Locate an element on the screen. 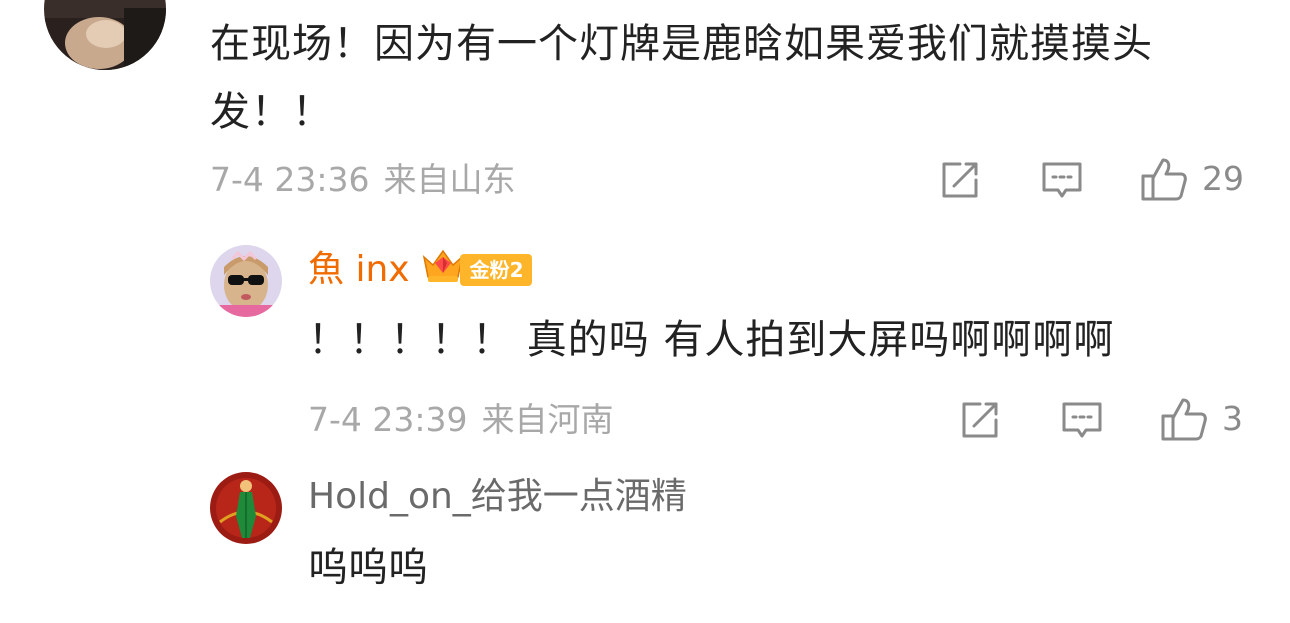  fan-badge-label: 金粉2 is located at coordinates (495, 270).